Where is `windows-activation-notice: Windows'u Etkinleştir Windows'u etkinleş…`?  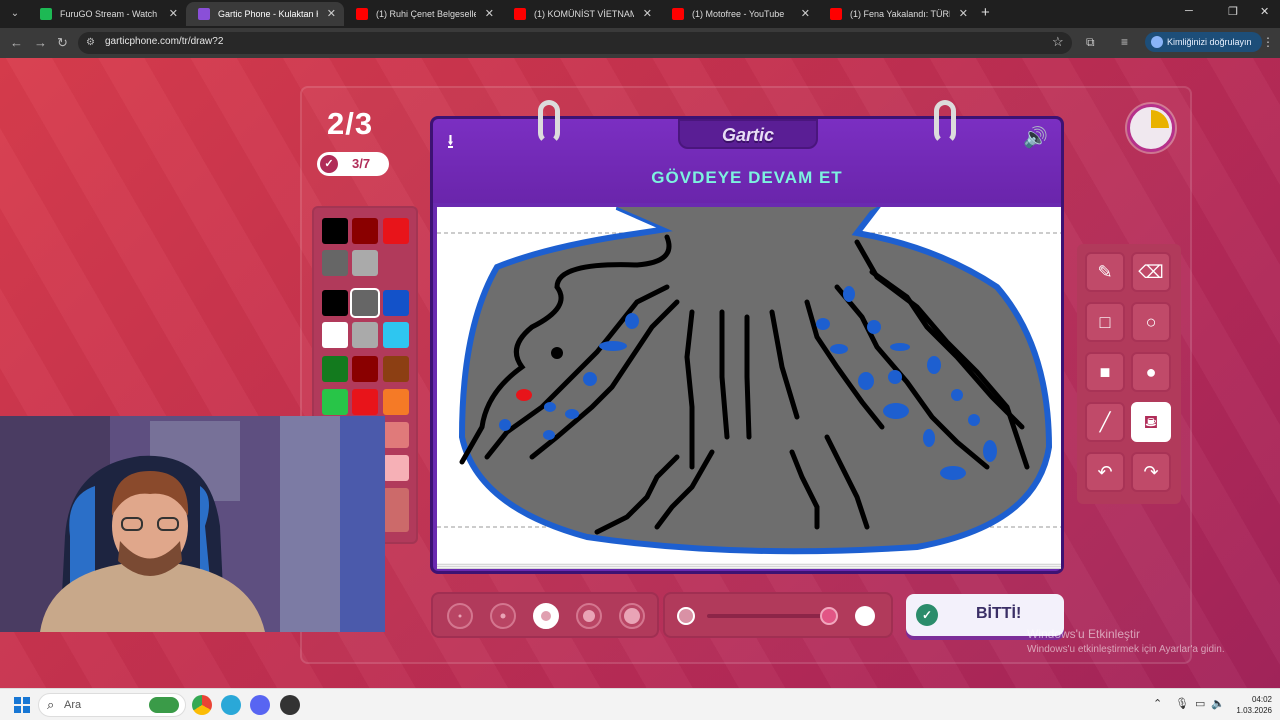 windows-activation-notice: Windows'u Etkinleştir Windows'u etkinleş… is located at coordinates (1126, 642).